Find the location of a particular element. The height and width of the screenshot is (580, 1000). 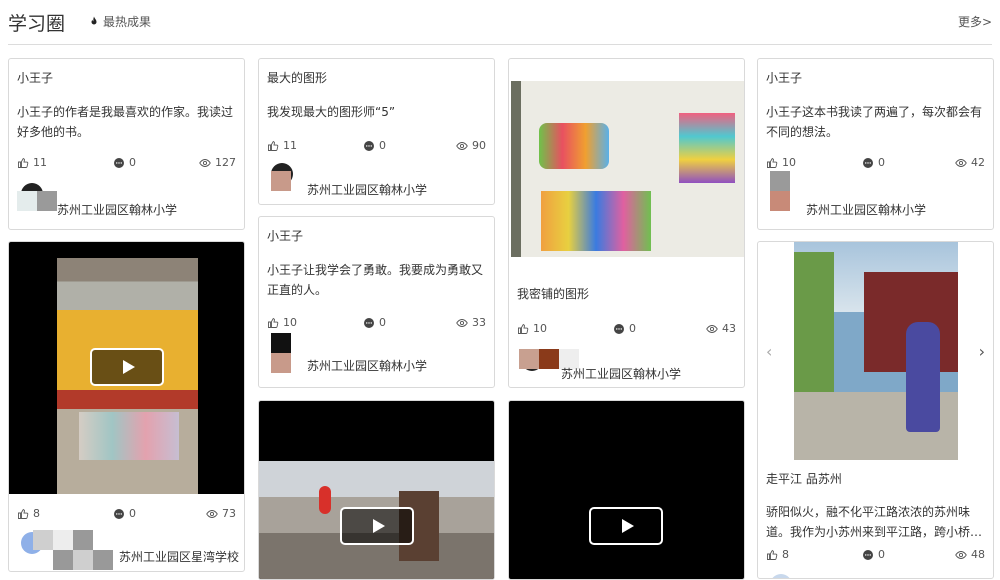

carousel-next-button: › is located at coordinates (982, 351).